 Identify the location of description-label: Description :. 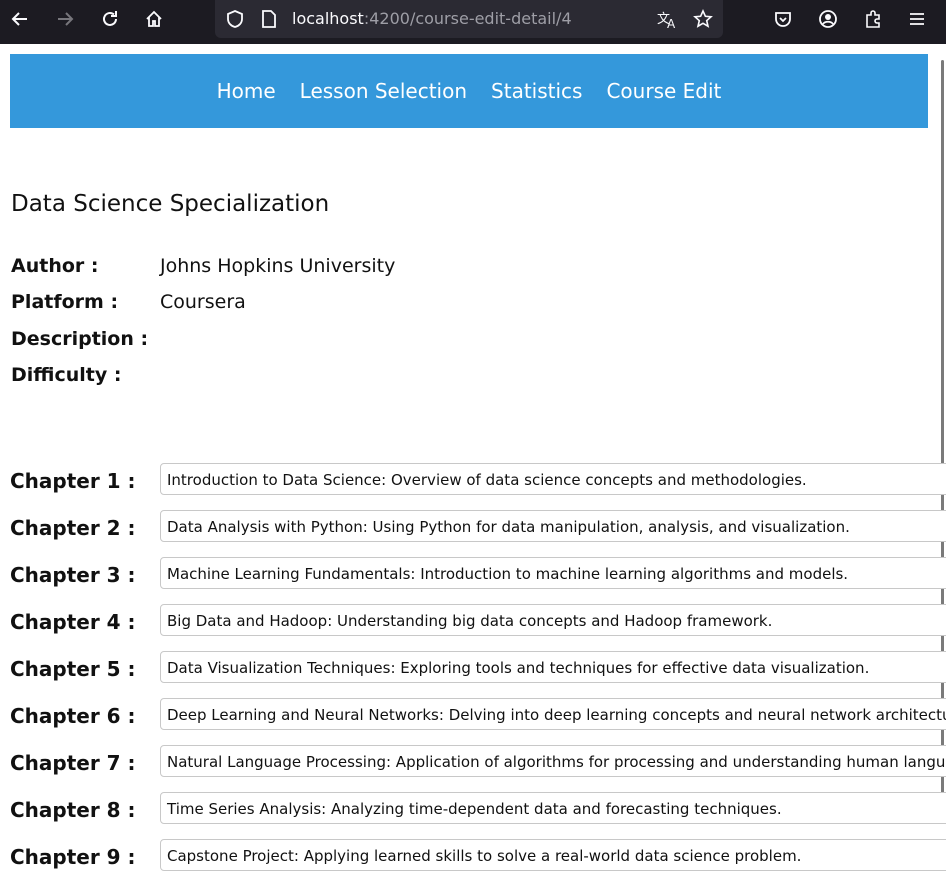
(80, 339).